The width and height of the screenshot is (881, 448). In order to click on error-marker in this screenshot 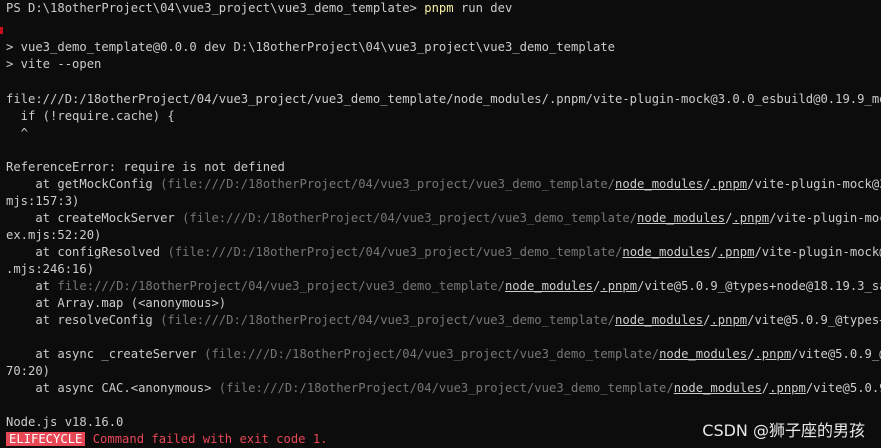, I will do `click(1, 30)`.